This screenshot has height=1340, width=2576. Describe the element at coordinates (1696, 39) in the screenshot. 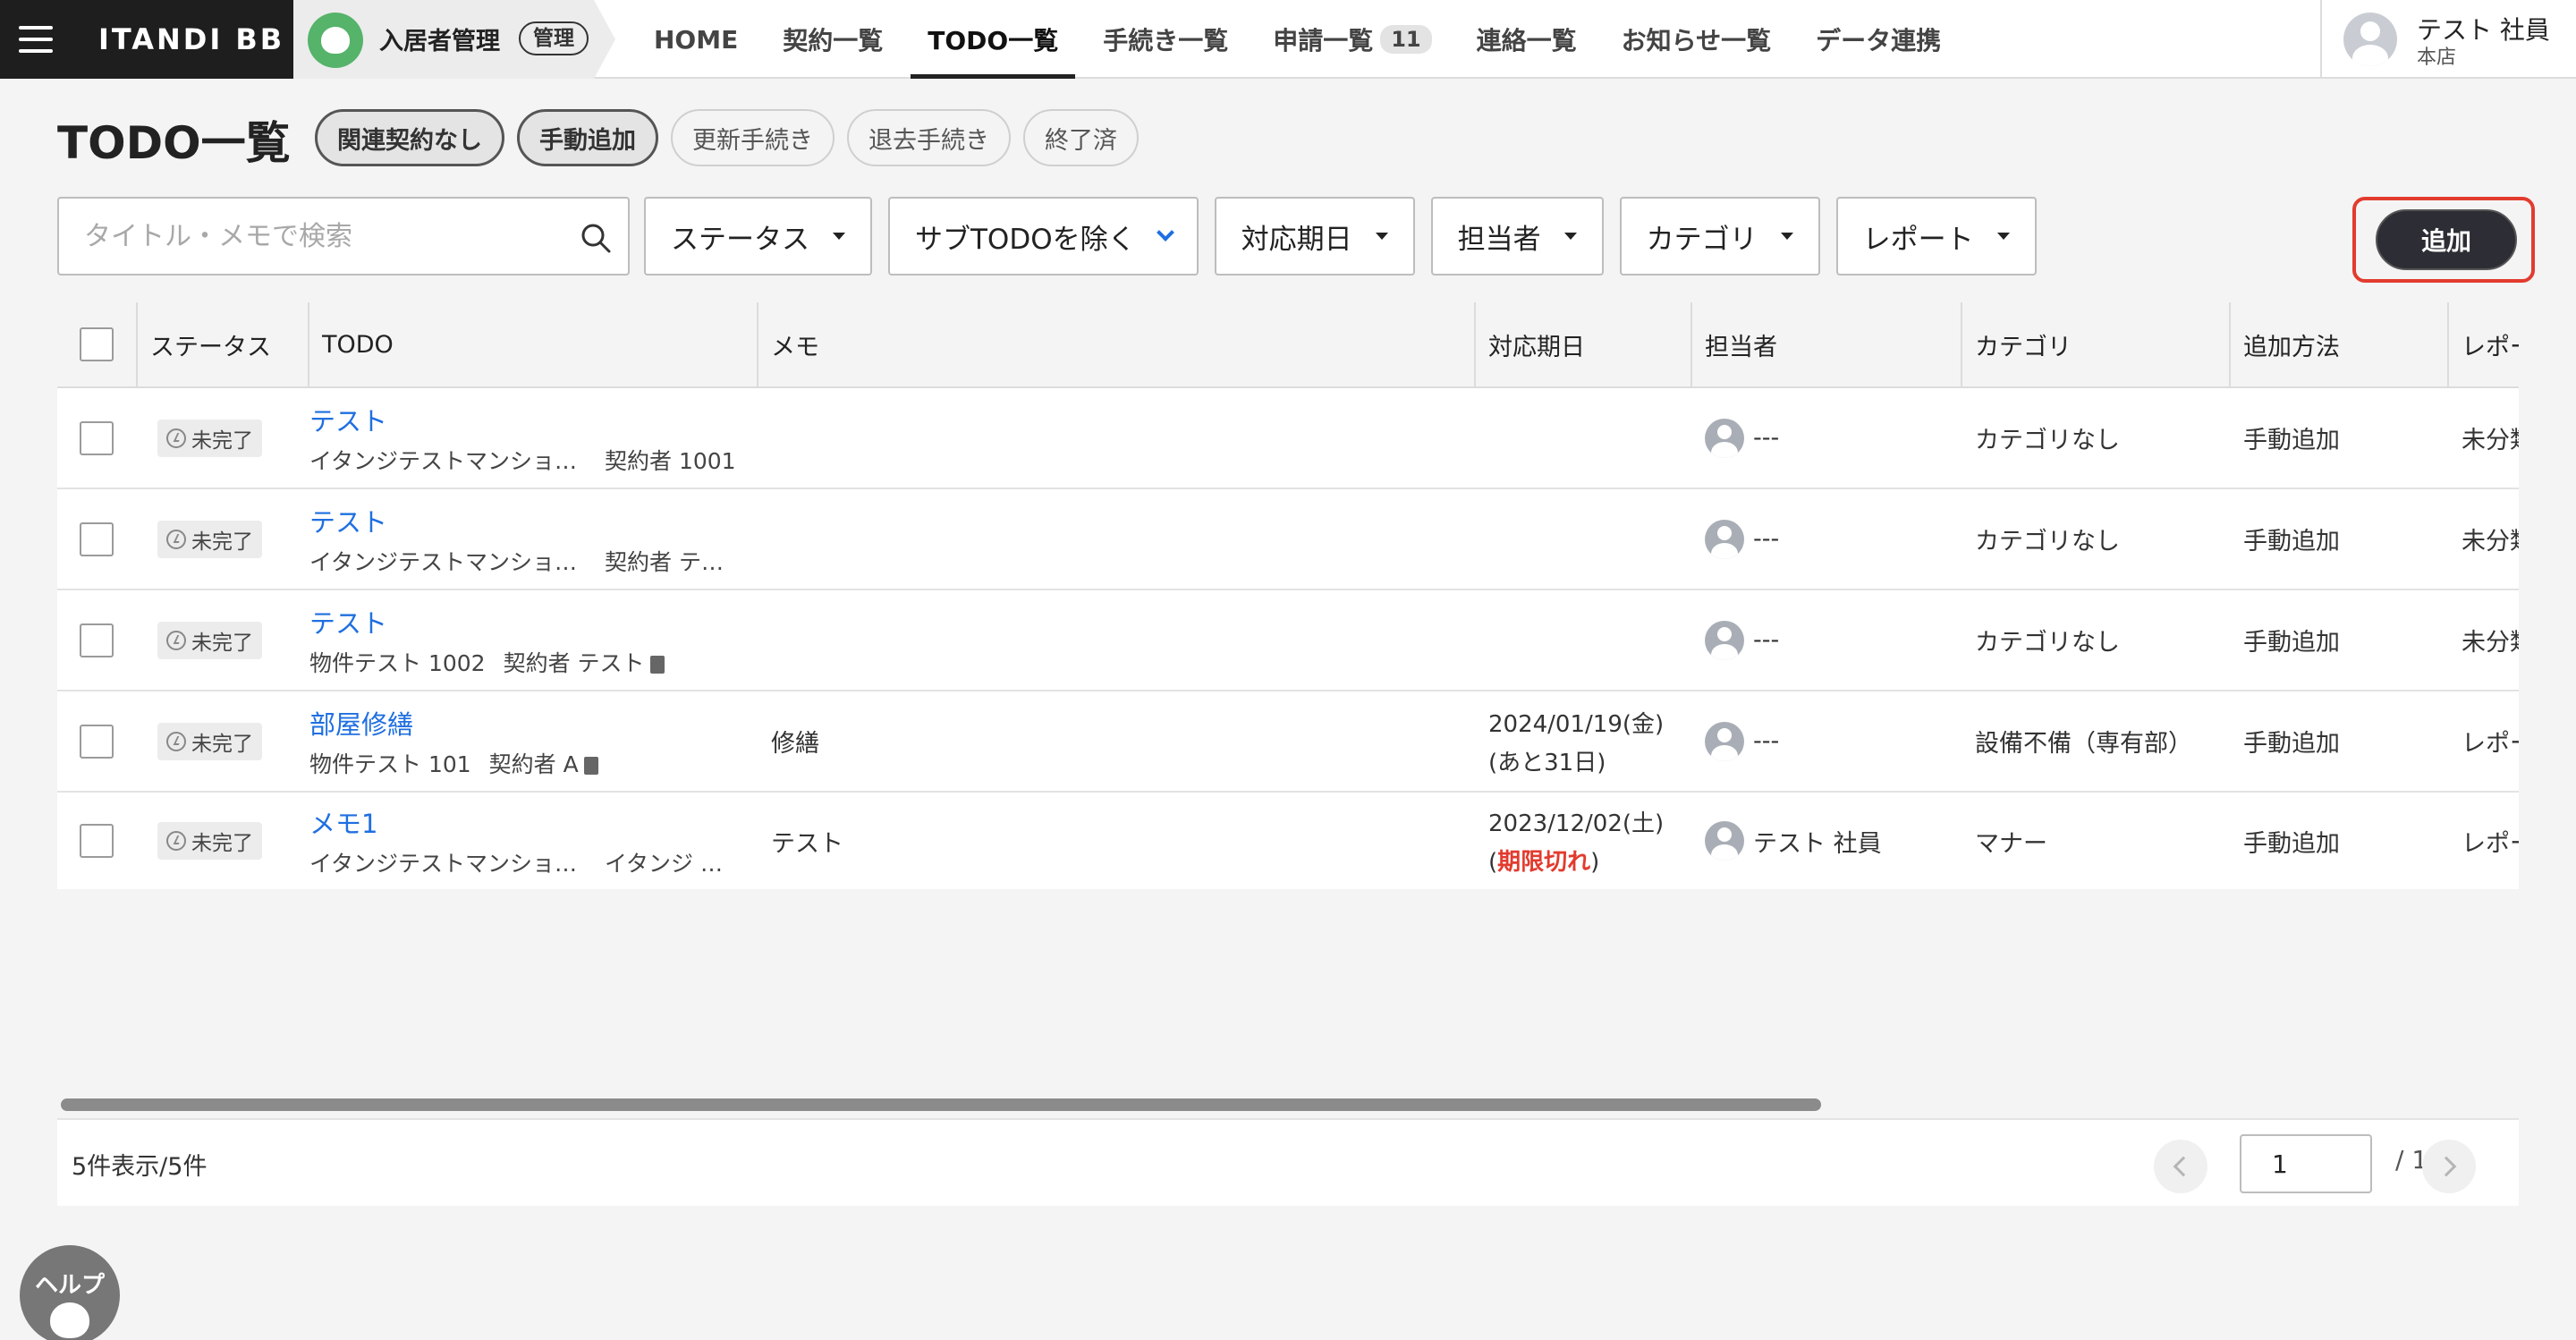

I see `nav-notices: お知らせ一覧` at that location.